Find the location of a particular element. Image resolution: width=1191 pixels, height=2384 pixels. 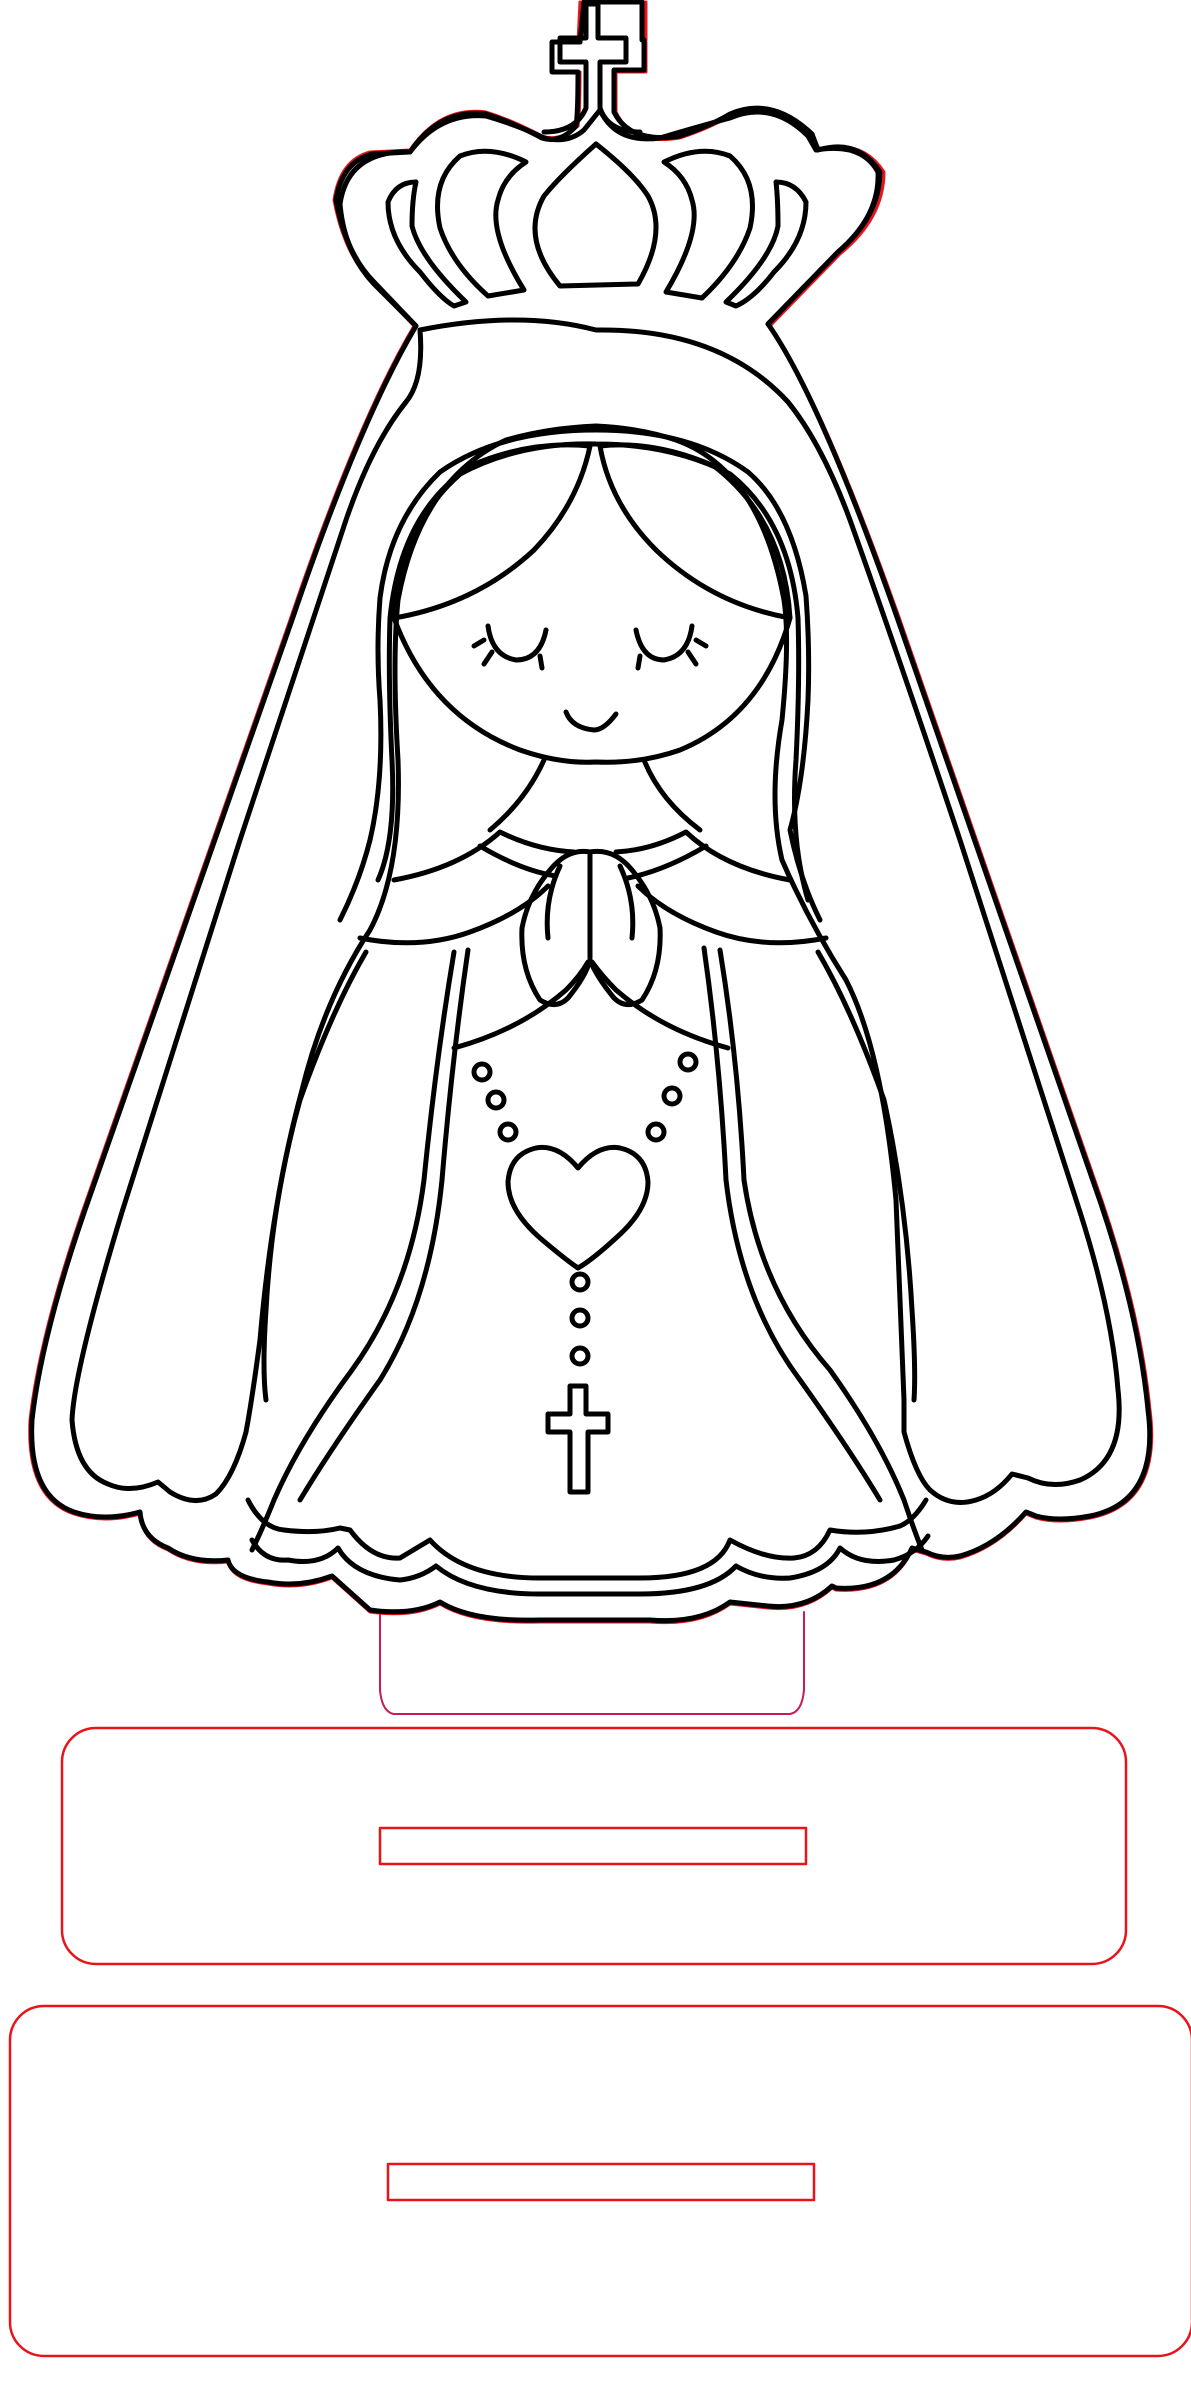

crown-icon is located at coordinates (609, 165).